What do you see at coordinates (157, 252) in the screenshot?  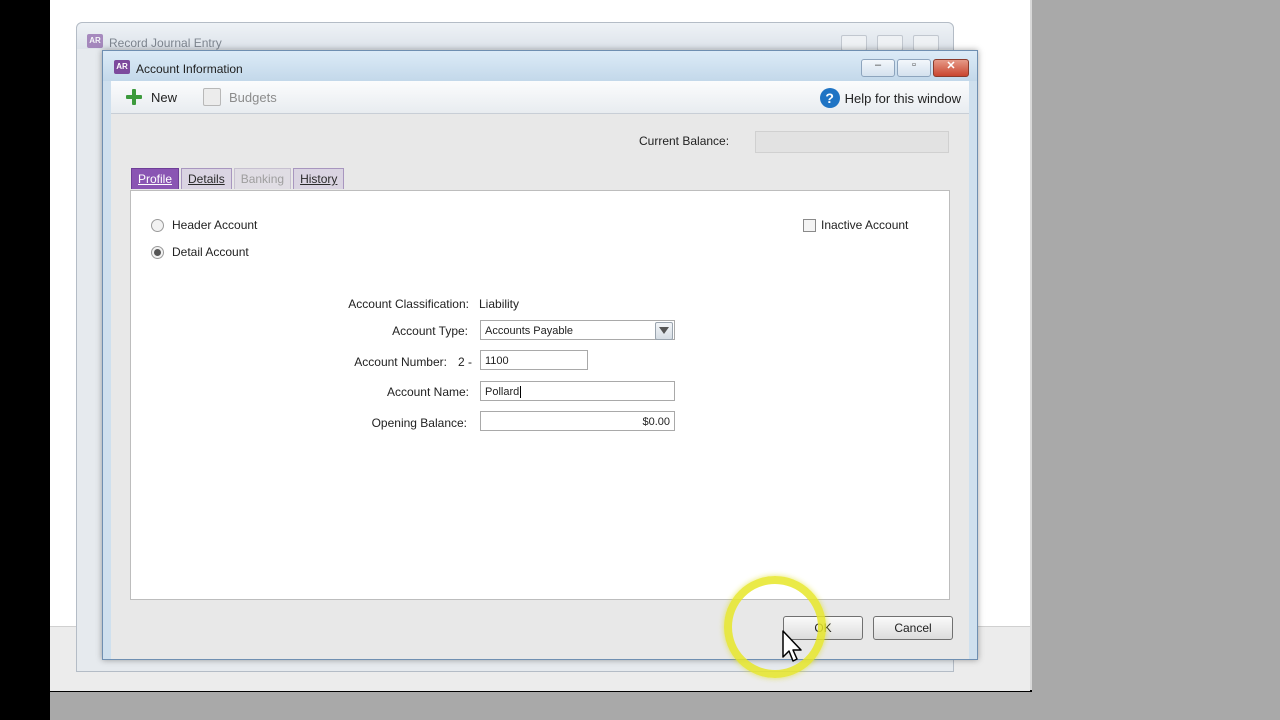 I see `detail-account-radio` at bounding box center [157, 252].